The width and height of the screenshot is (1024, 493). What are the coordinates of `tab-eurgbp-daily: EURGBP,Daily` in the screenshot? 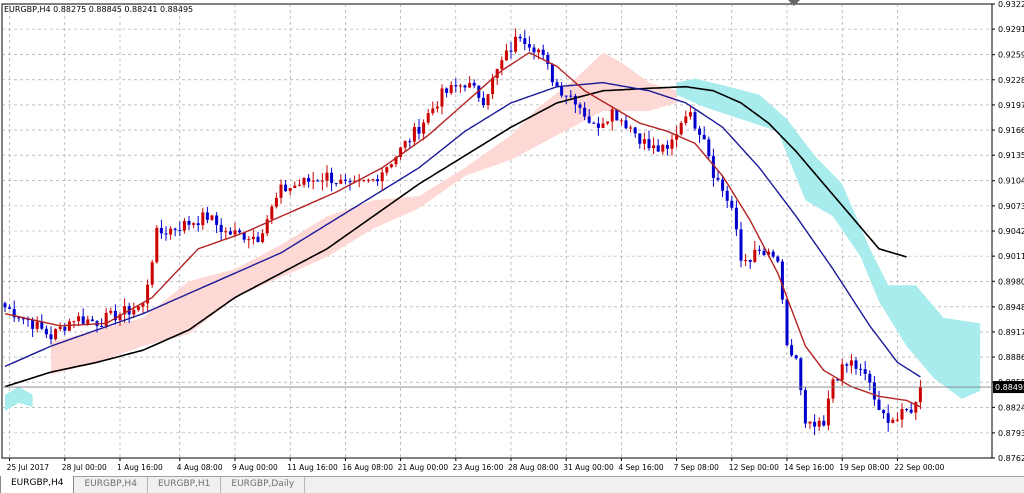 It's located at (263, 485).